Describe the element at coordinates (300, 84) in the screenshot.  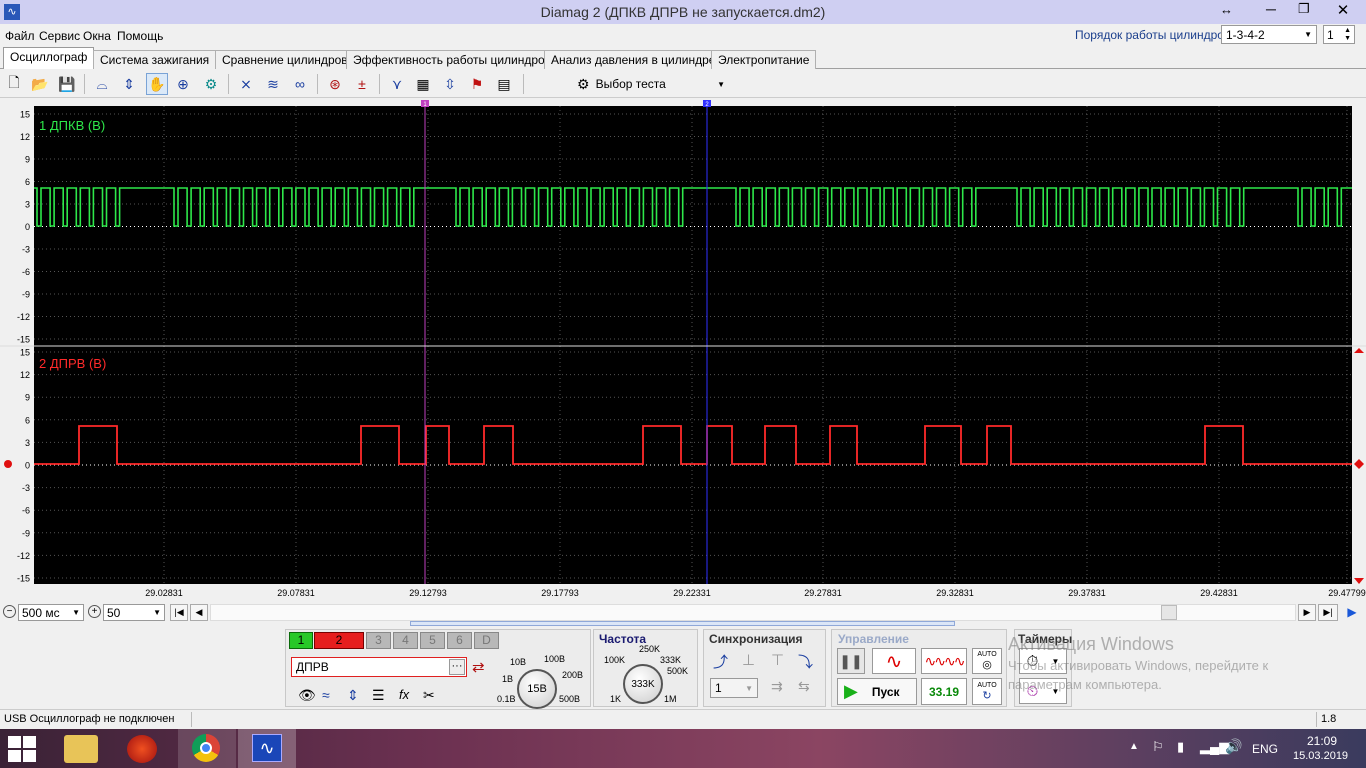
I see `signal-overlay-icon: ∞` at that location.